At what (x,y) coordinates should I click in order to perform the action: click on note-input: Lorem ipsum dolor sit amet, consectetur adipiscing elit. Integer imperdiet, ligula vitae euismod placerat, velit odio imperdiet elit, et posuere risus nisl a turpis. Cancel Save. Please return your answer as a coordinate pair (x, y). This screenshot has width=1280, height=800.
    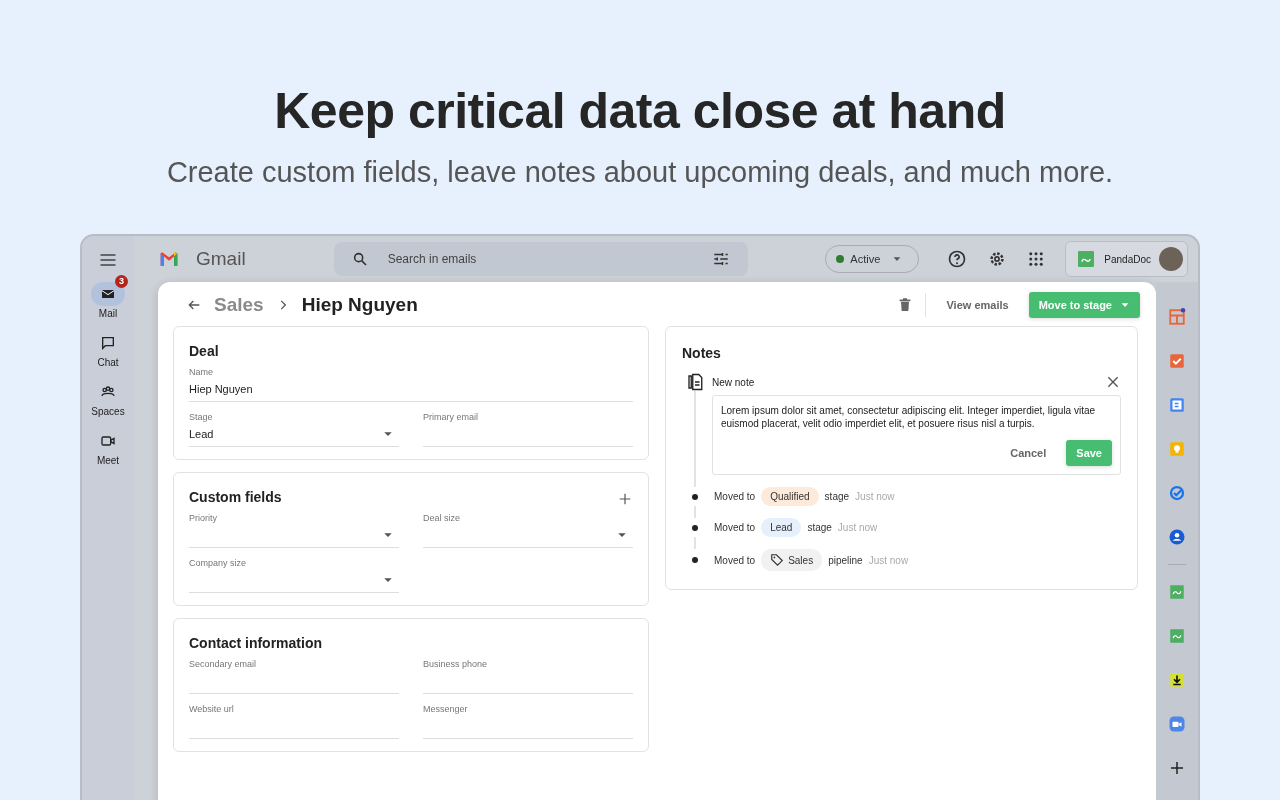
    Looking at the image, I should click on (916, 435).